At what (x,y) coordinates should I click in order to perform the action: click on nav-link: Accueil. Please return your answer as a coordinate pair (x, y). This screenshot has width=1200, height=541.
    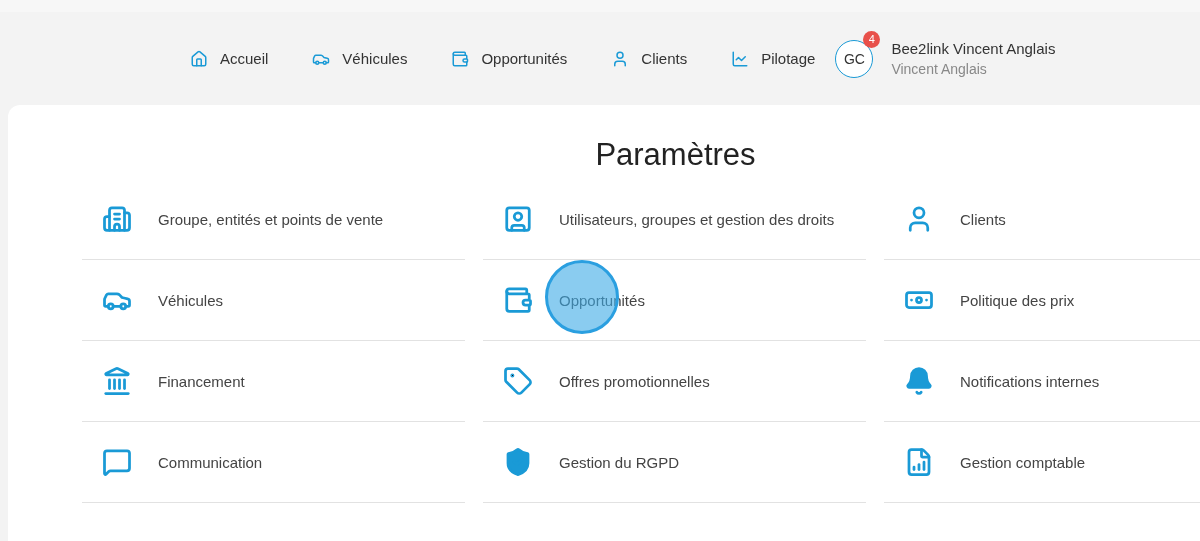
    Looking at the image, I should click on (229, 58).